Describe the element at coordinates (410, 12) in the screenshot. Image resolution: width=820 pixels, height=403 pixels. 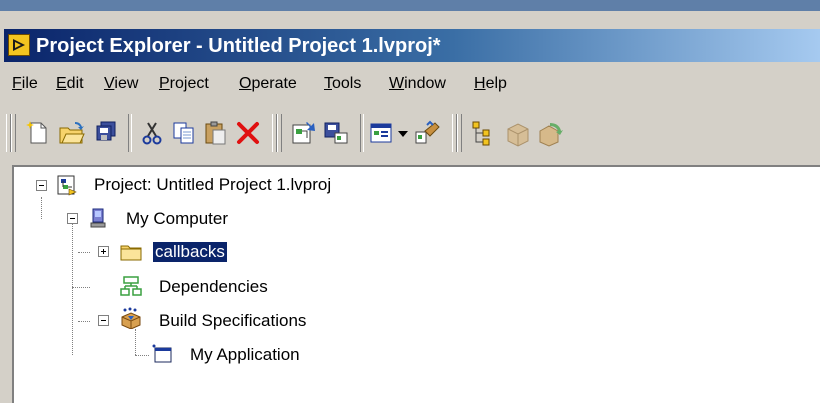
I see `window-frame-edge` at that location.